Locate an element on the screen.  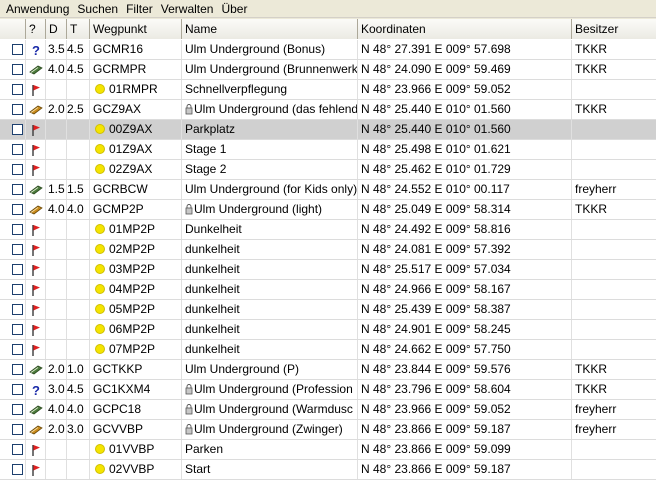
row-difficulty: 4.0 is located at coordinates (56, 409).